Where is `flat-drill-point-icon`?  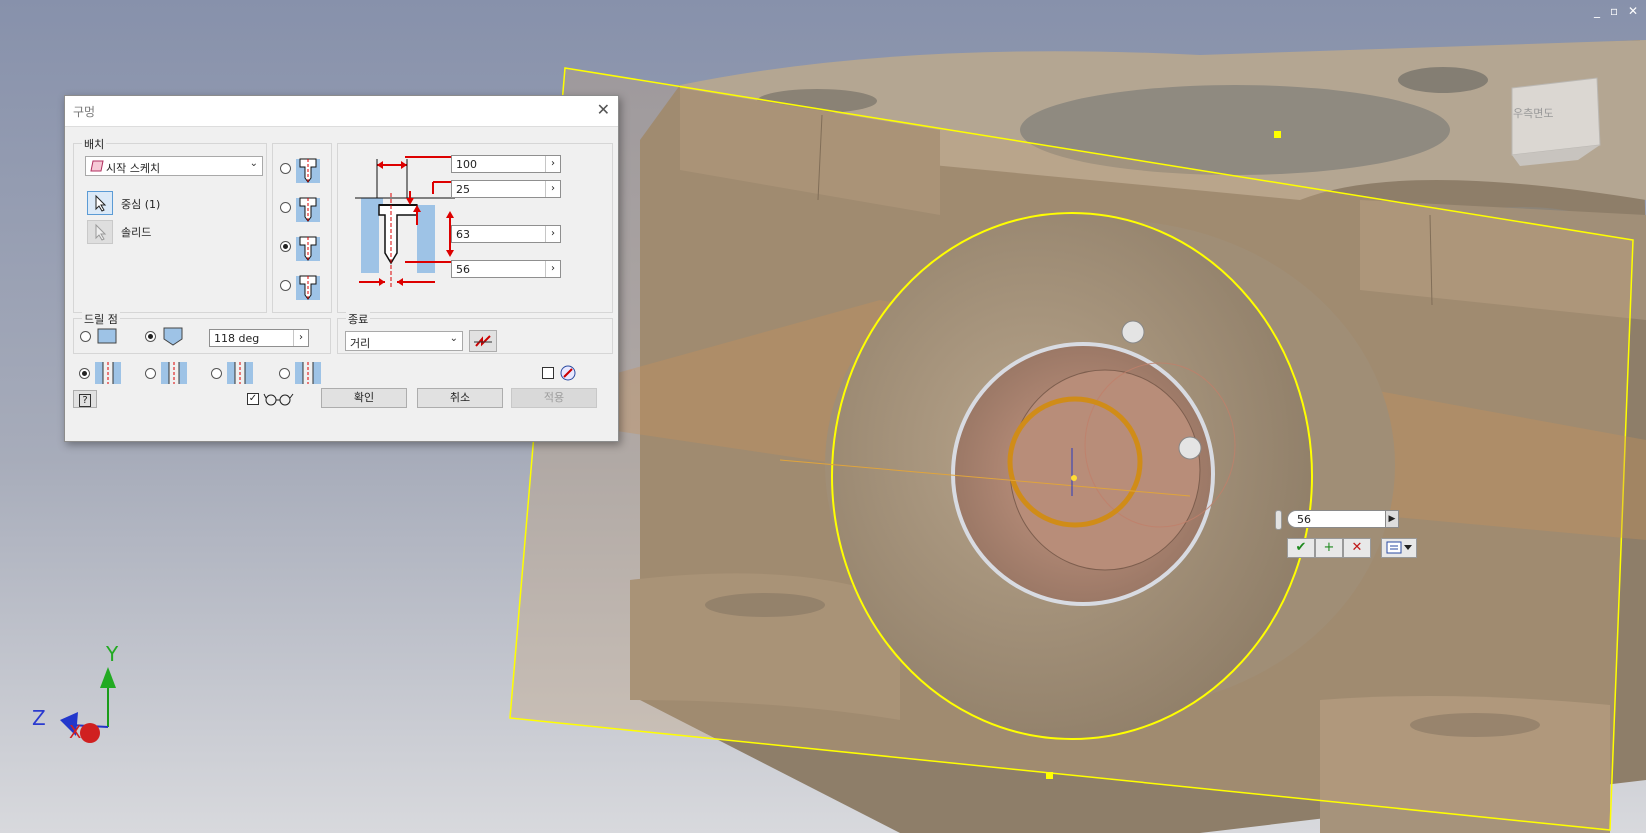
flat-drill-point-icon is located at coordinates (107, 336).